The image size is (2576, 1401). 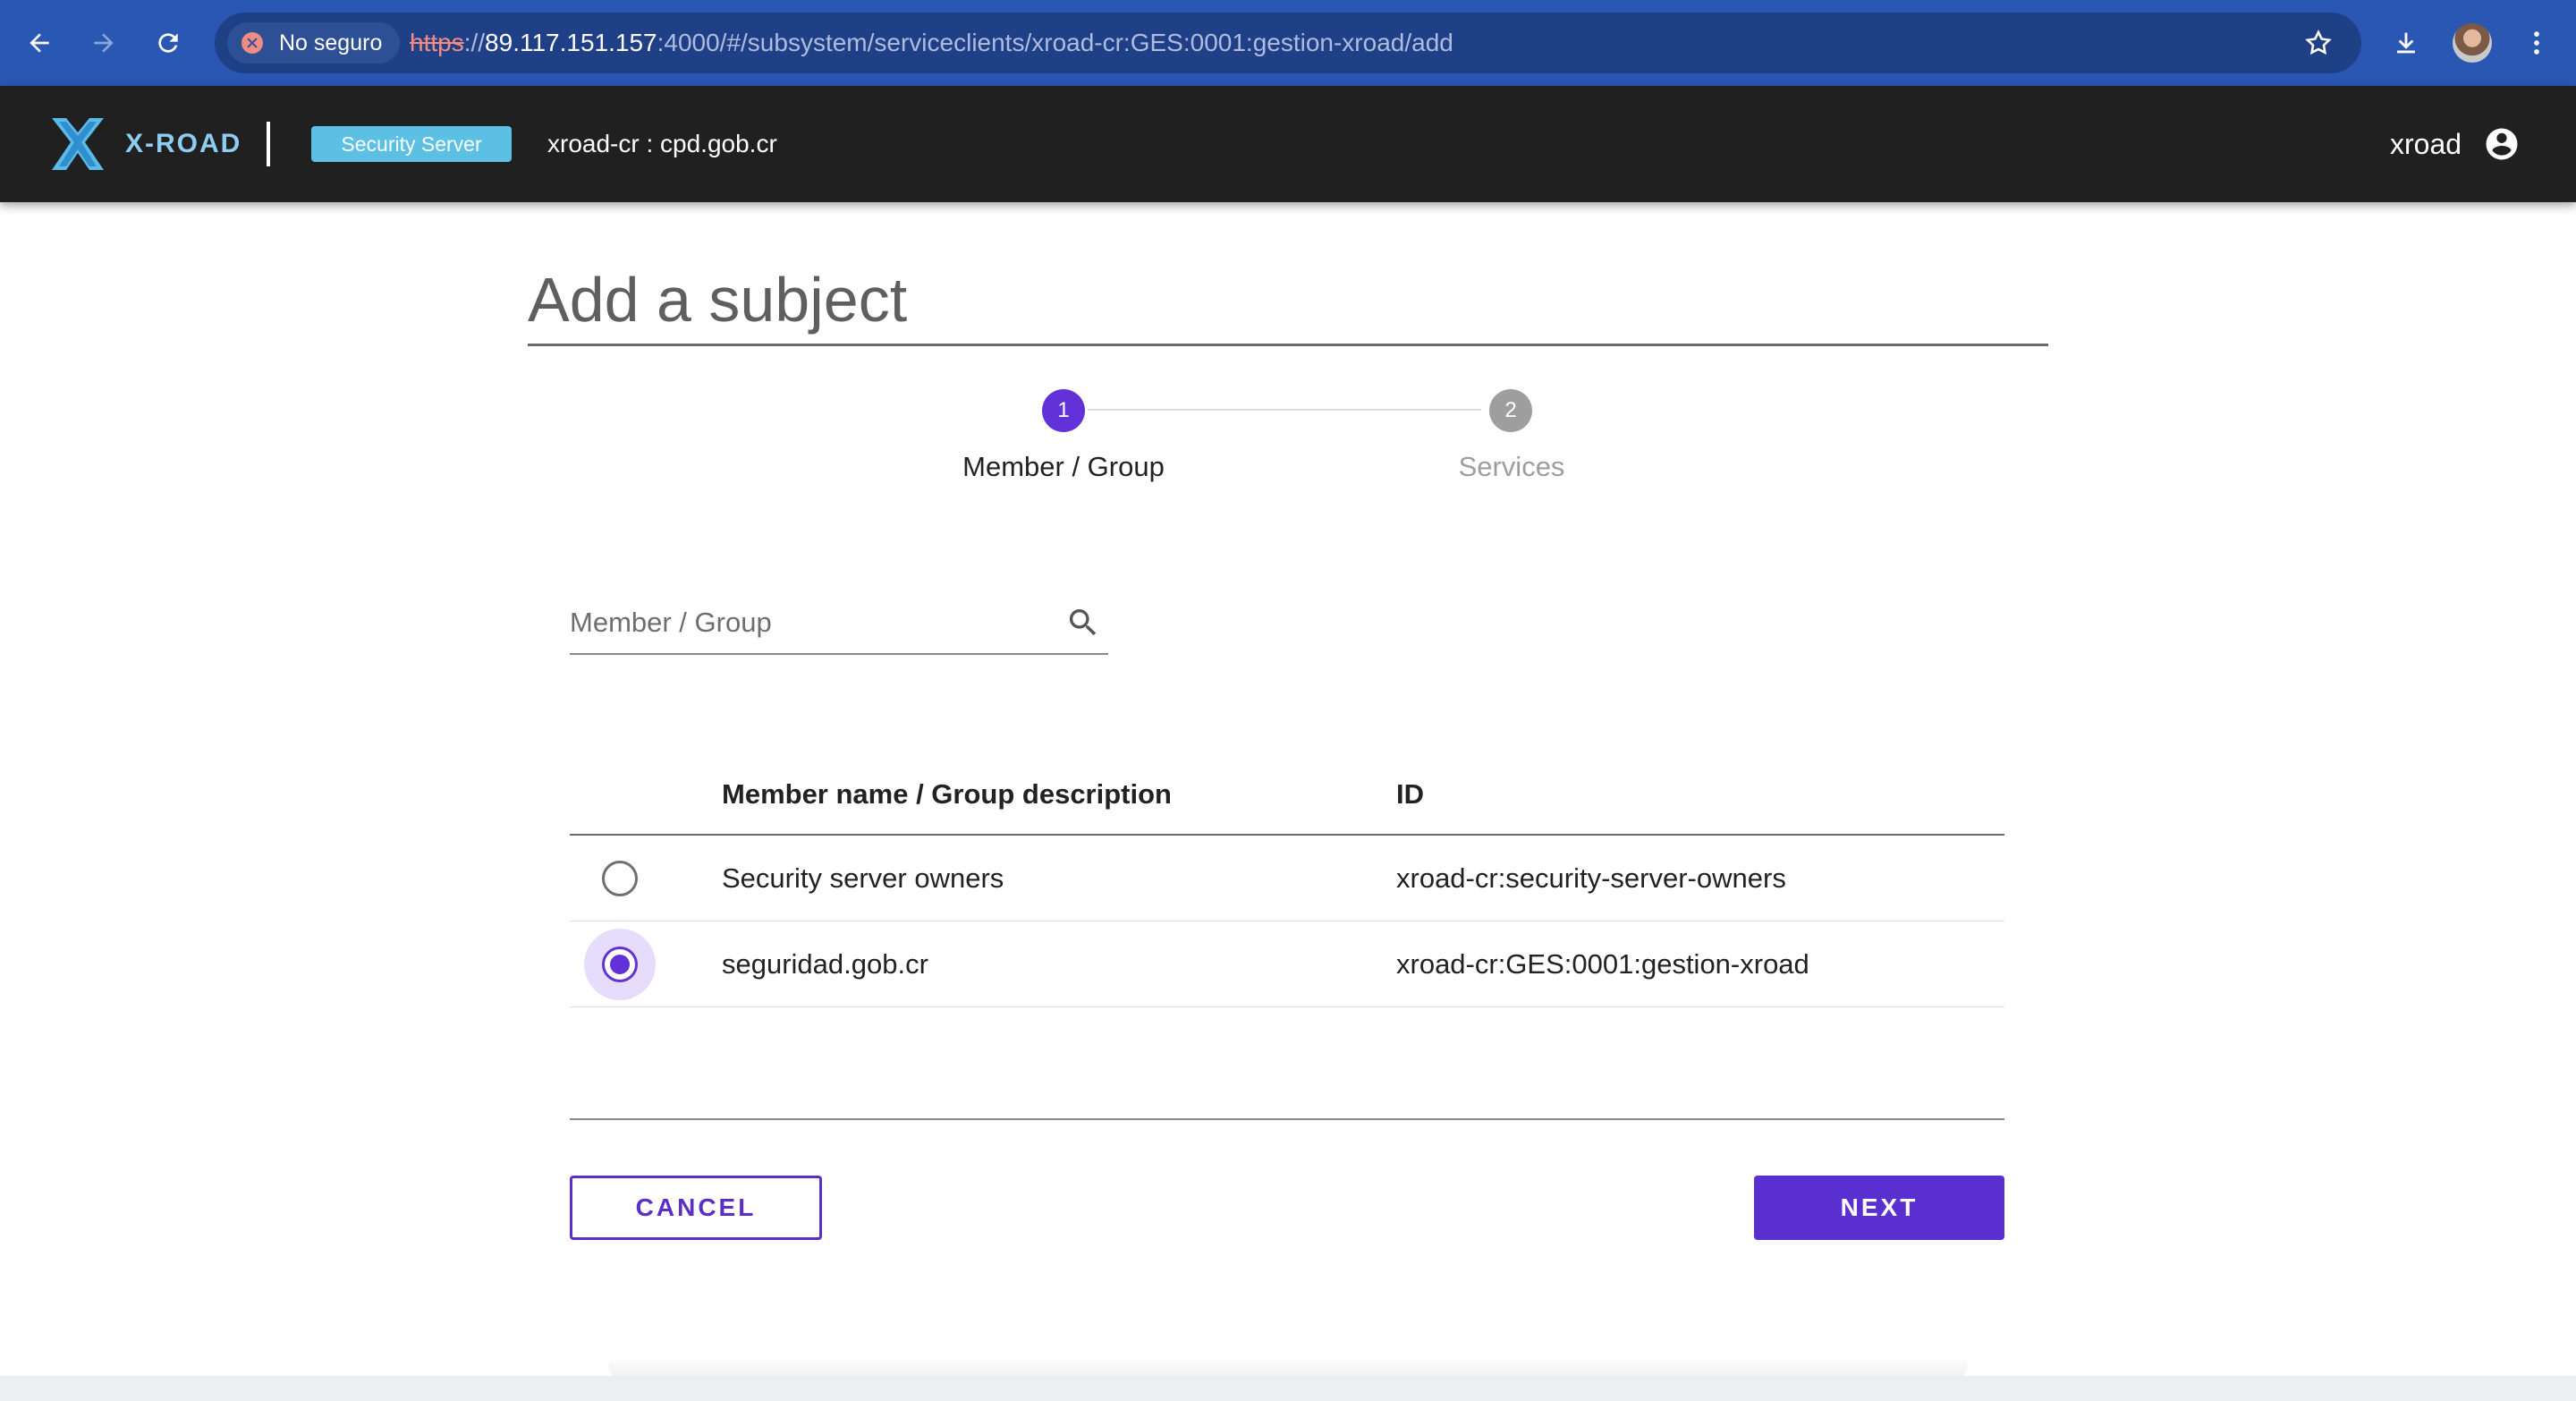 I want to click on forward-arrow-icon, so click(x=104, y=43).